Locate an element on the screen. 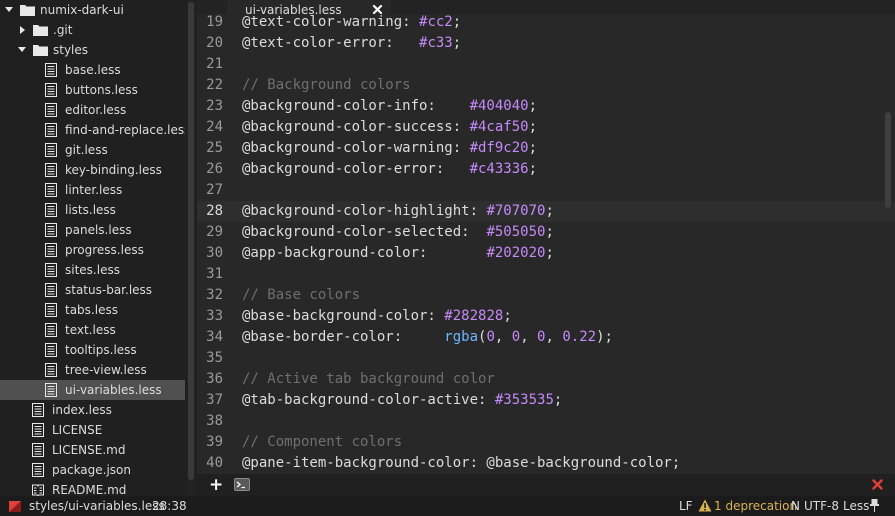 This screenshot has height=516, width=895. line-number: 22 is located at coordinates (214, 85).